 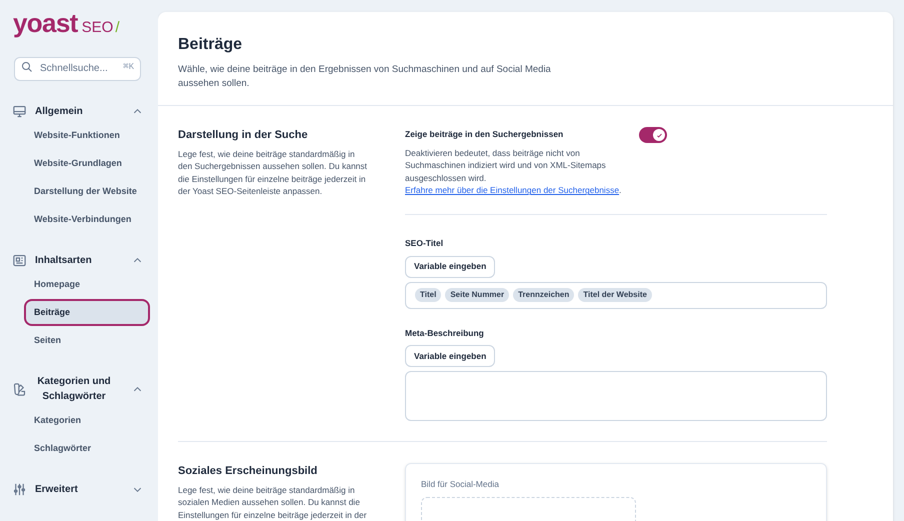 What do you see at coordinates (87, 312) in the screenshot?
I see `sidebar-item: Beiträge` at bounding box center [87, 312].